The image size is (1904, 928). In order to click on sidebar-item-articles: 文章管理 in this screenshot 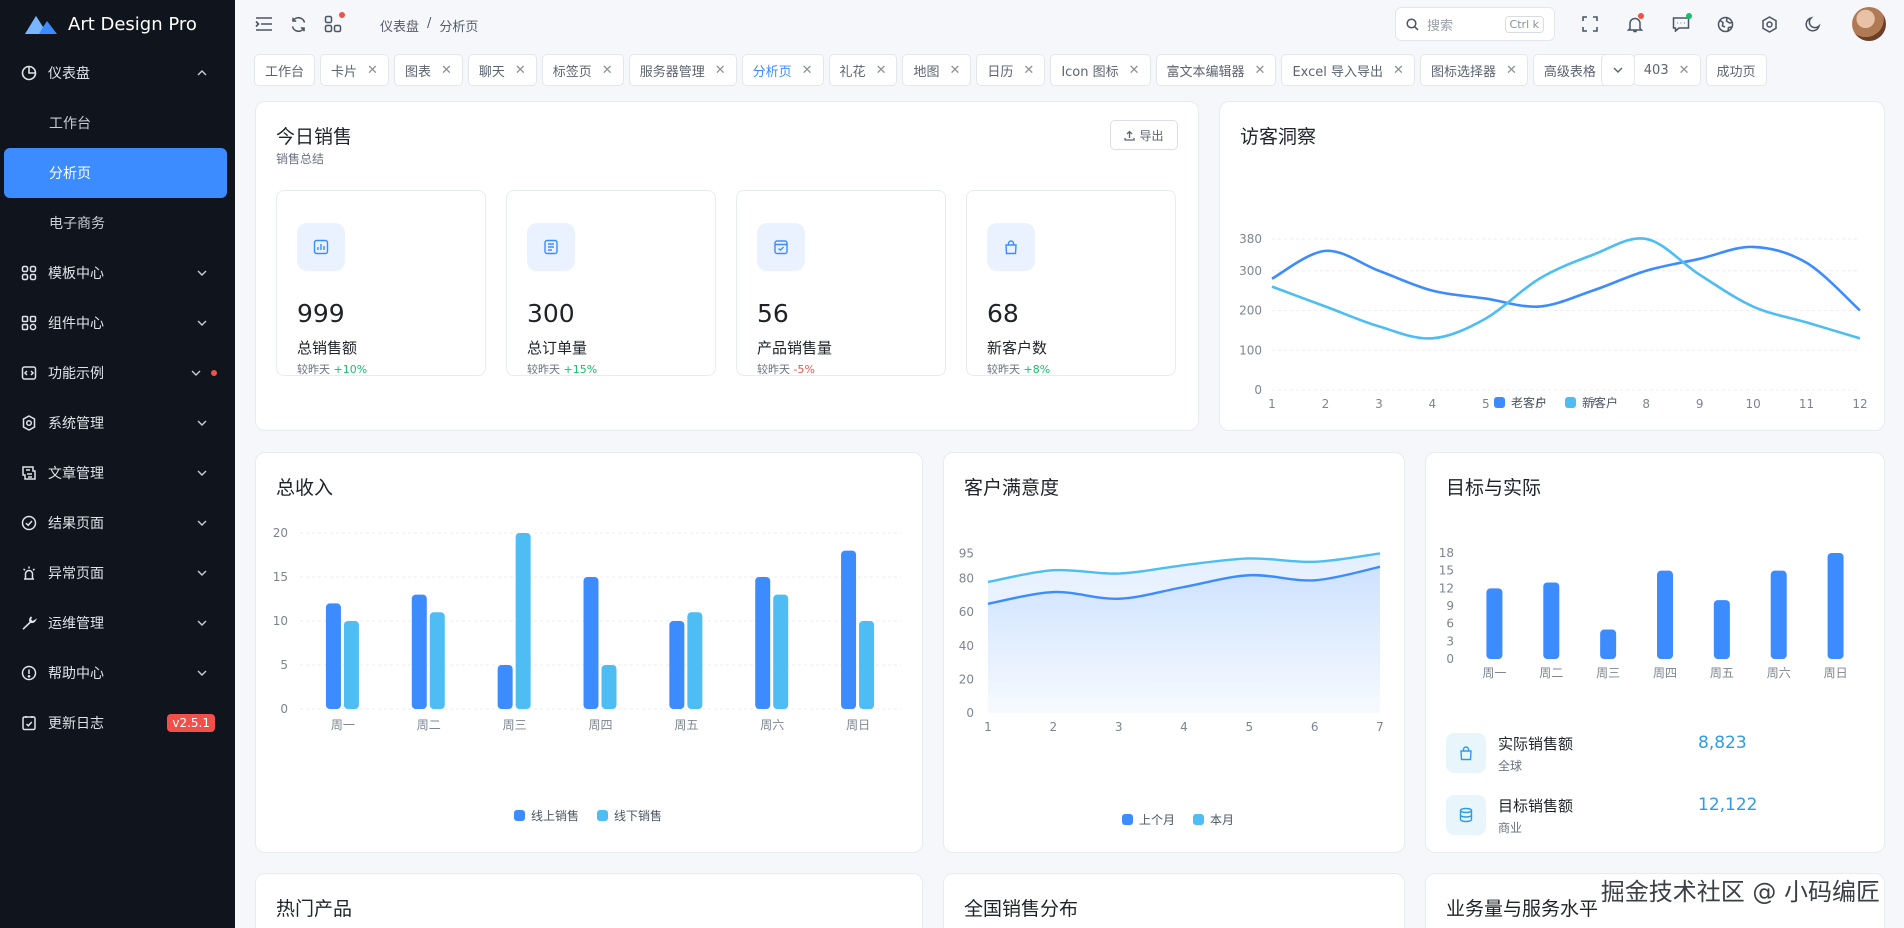, I will do `click(117, 473)`.